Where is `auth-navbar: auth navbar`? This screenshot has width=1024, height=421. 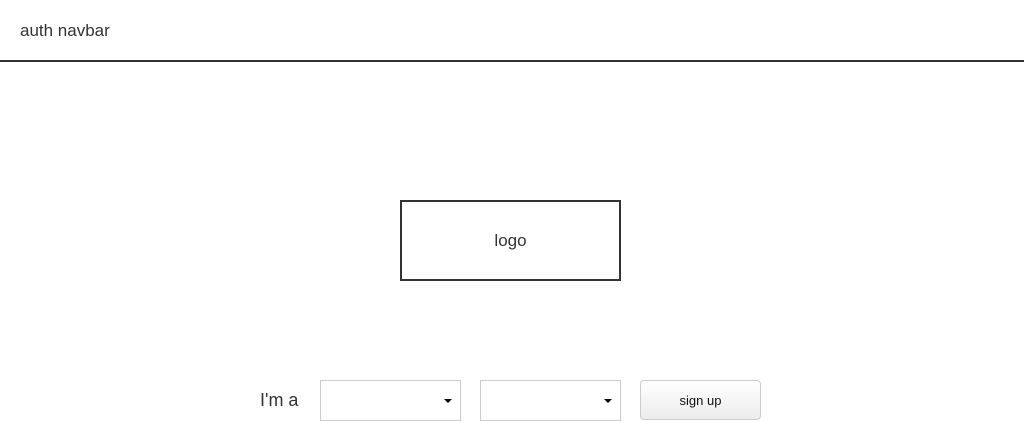
auth-navbar: auth navbar is located at coordinates (512, 31).